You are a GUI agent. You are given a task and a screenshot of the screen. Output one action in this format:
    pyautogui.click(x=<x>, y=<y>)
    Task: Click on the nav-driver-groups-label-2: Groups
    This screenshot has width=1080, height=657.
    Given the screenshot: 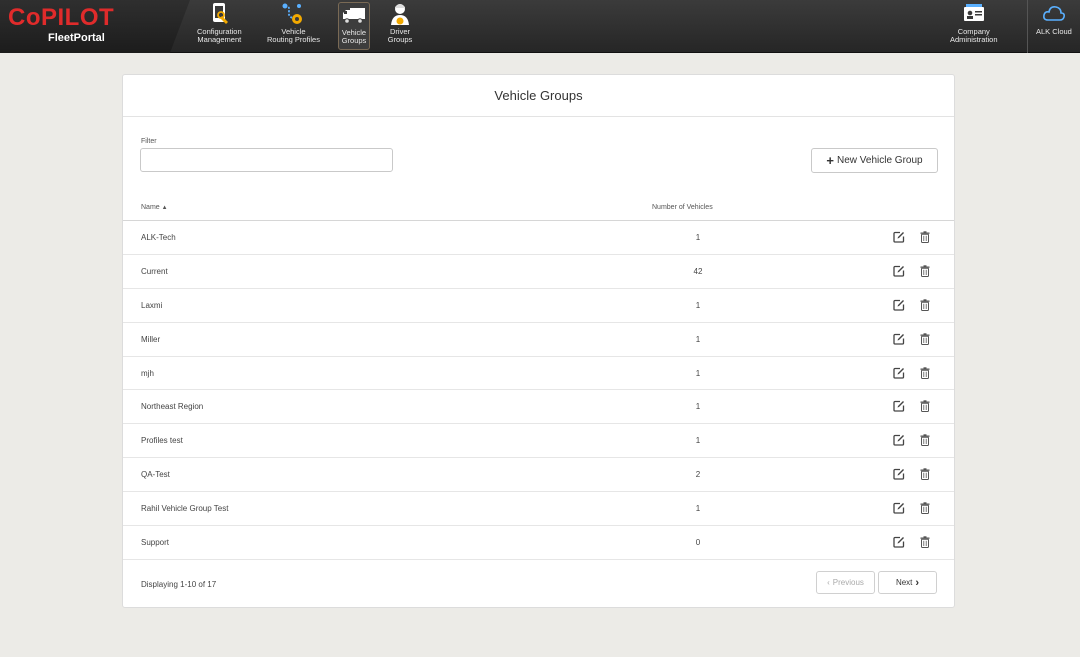 What is the action you would take?
    pyautogui.click(x=400, y=39)
    